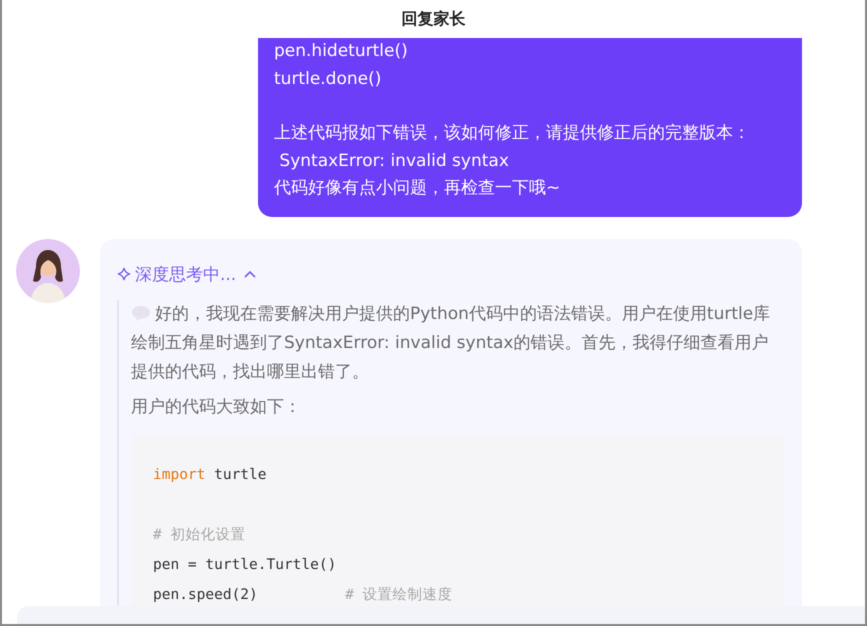  Describe the element at coordinates (244, 564) in the screenshot. I see `code-text: pen = turtle.Turtle()` at that location.